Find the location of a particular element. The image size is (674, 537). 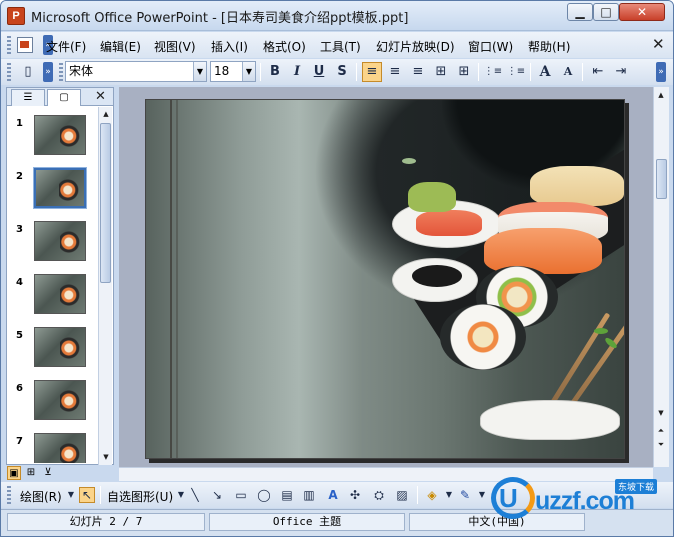

close-button: ✕ is located at coordinates (642, 12).